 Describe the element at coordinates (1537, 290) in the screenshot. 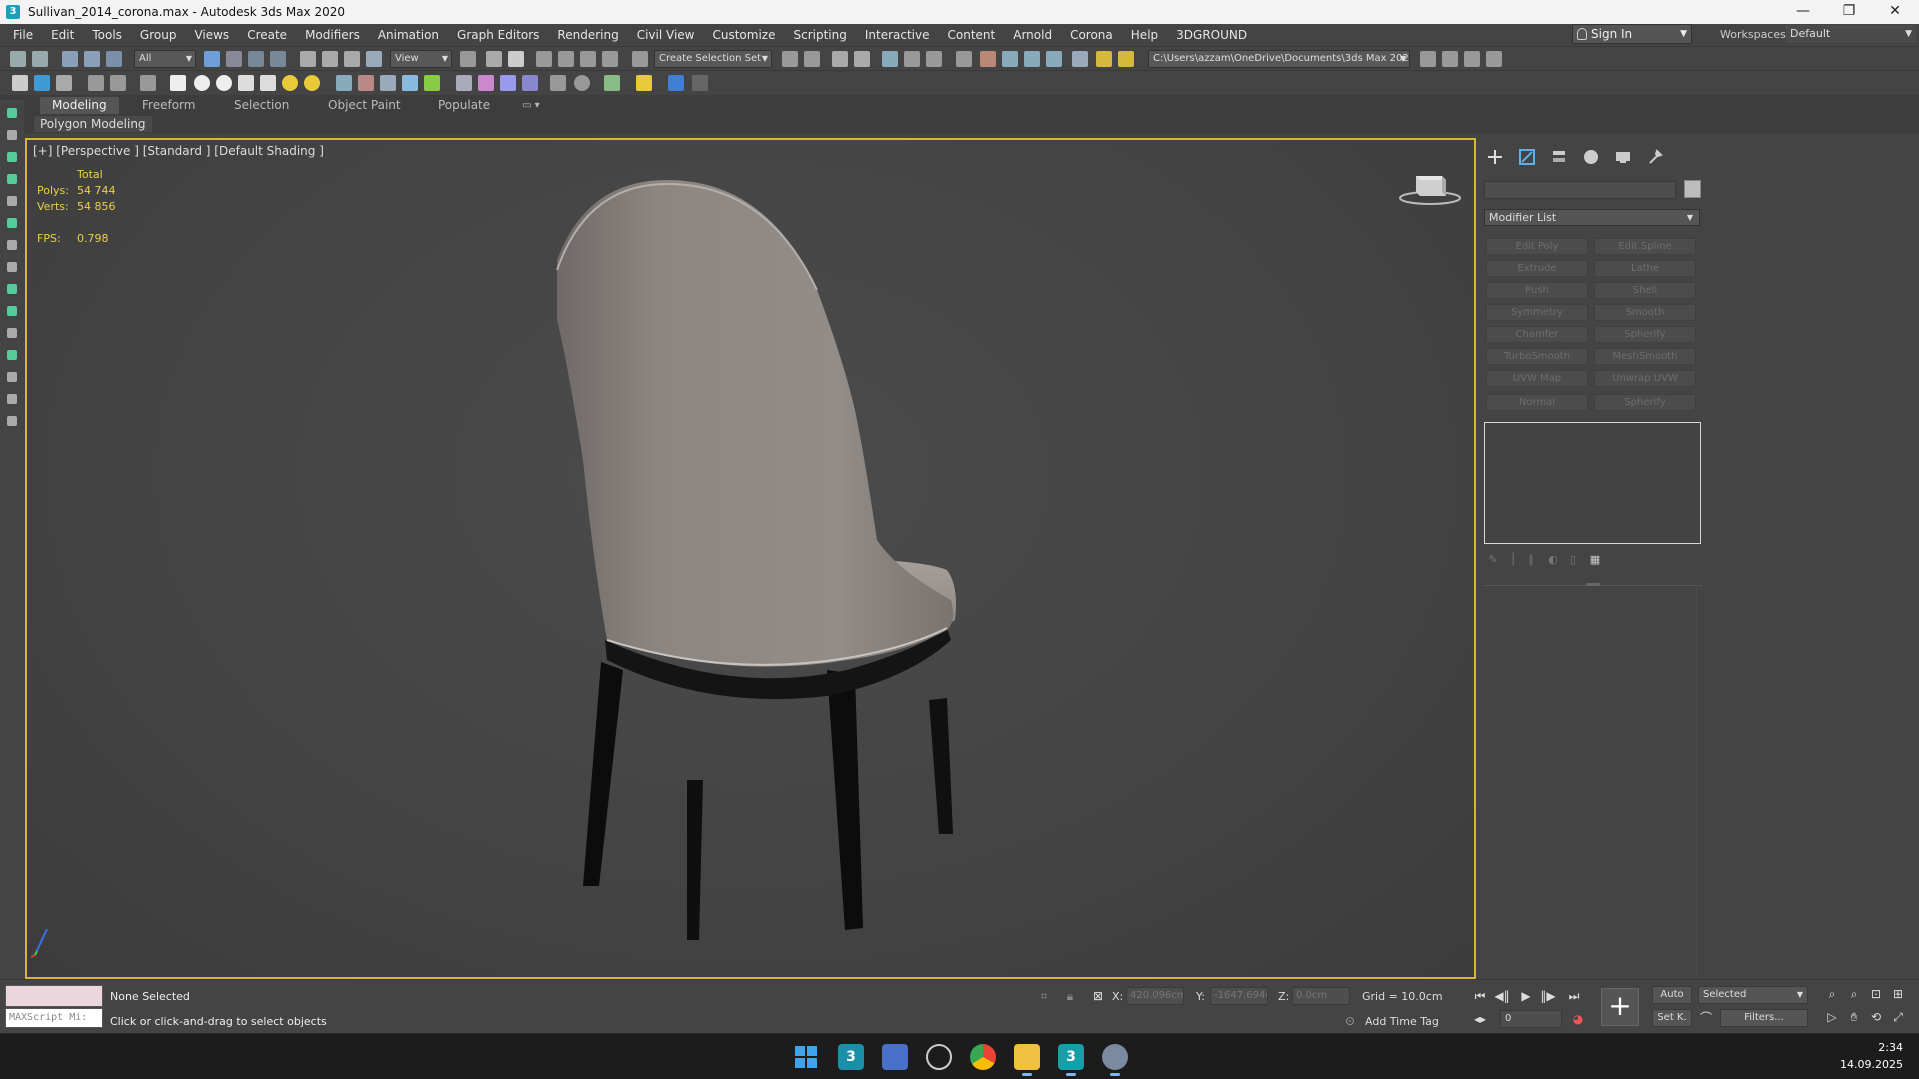

I see `modifier-button-push: Push` at that location.